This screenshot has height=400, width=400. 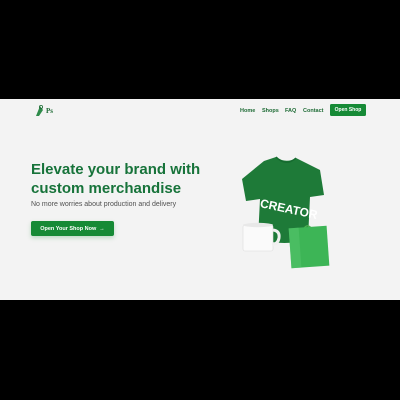 What do you see at coordinates (49, 111) in the screenshot?
I see `logo-text: Ps` at bounding box center [49, 111].